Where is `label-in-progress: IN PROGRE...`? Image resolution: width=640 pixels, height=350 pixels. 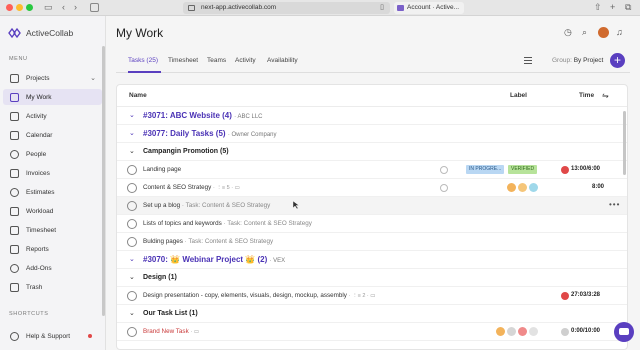
label-in-progress: IN PROGRE... is located at coordinates (485, 169).